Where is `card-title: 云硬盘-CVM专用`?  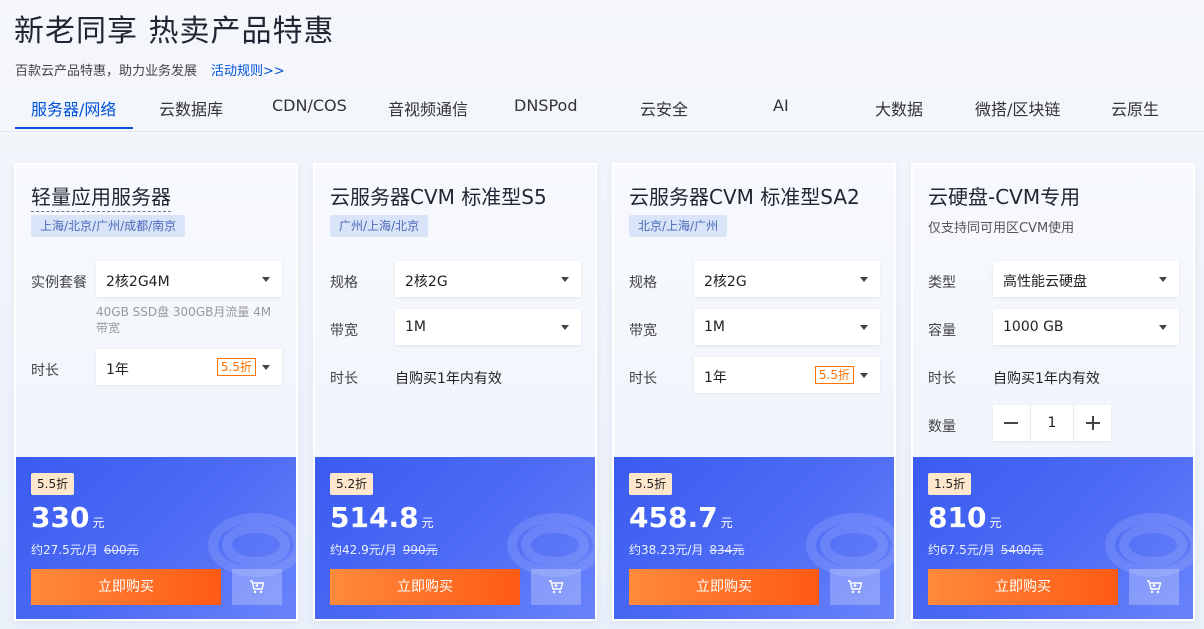 card-title: 云硬盘-CVM专用 is located at coordinates (1004, 197).